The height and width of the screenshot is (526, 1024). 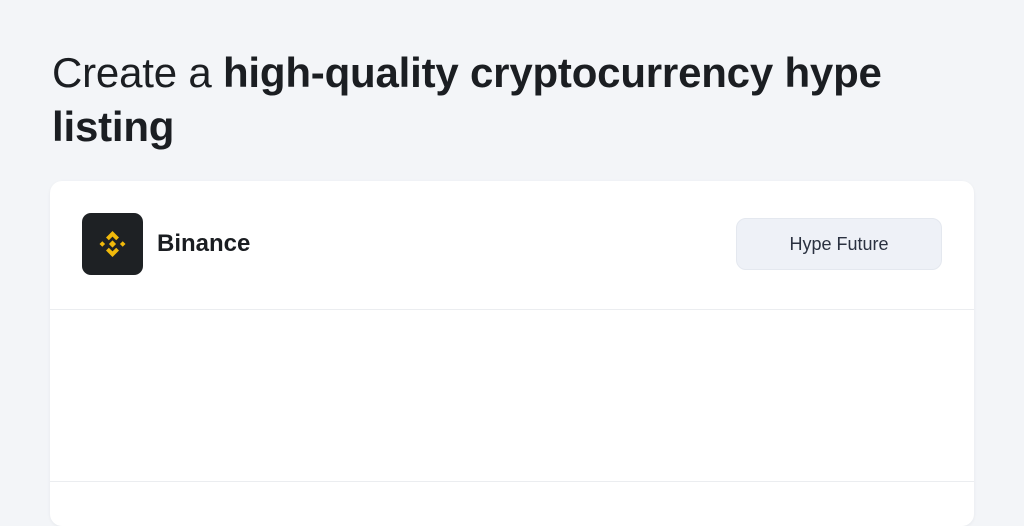 What do you see at coordinates (839, 244) in the screenshot?
I see `hype-future-button: Hype Future` at bounding box center [839, 244].